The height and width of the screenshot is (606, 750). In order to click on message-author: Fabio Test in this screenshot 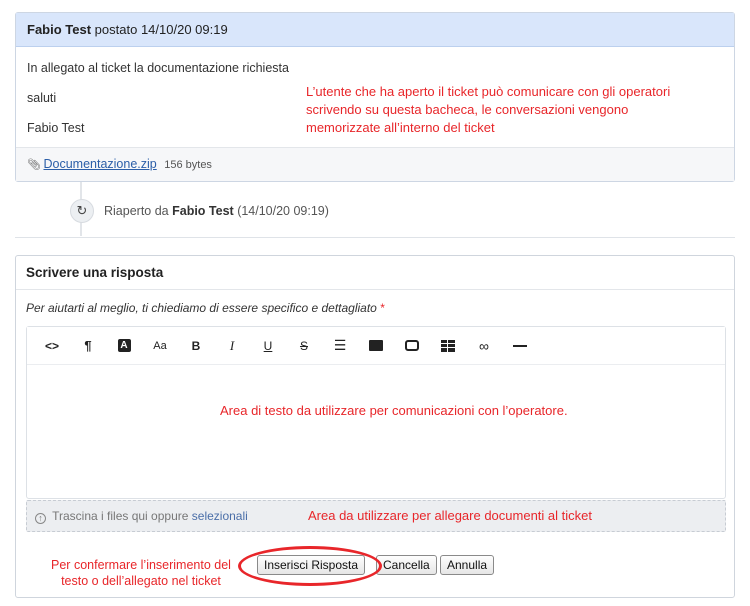, I will do `click(59, 29)`.